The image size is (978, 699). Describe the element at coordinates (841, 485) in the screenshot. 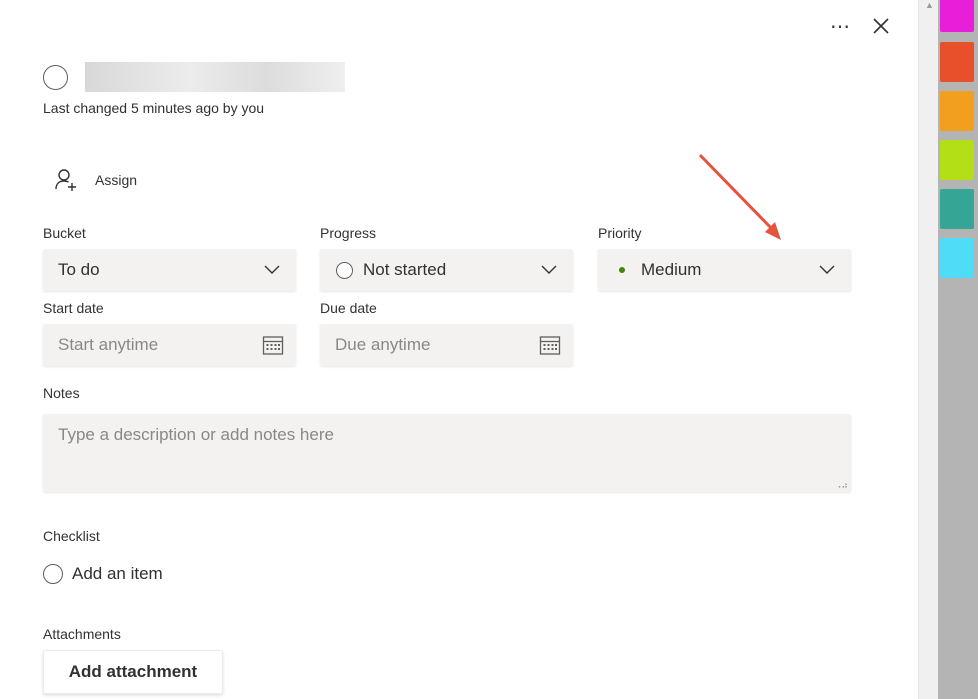

I see `resize-grip-icon: ⠠⠴` at that location.